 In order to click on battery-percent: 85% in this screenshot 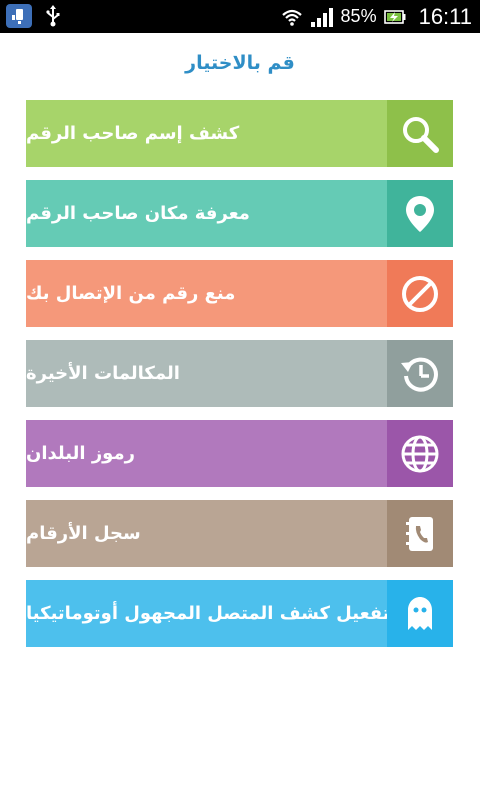, I will do `click(358, 16)`.